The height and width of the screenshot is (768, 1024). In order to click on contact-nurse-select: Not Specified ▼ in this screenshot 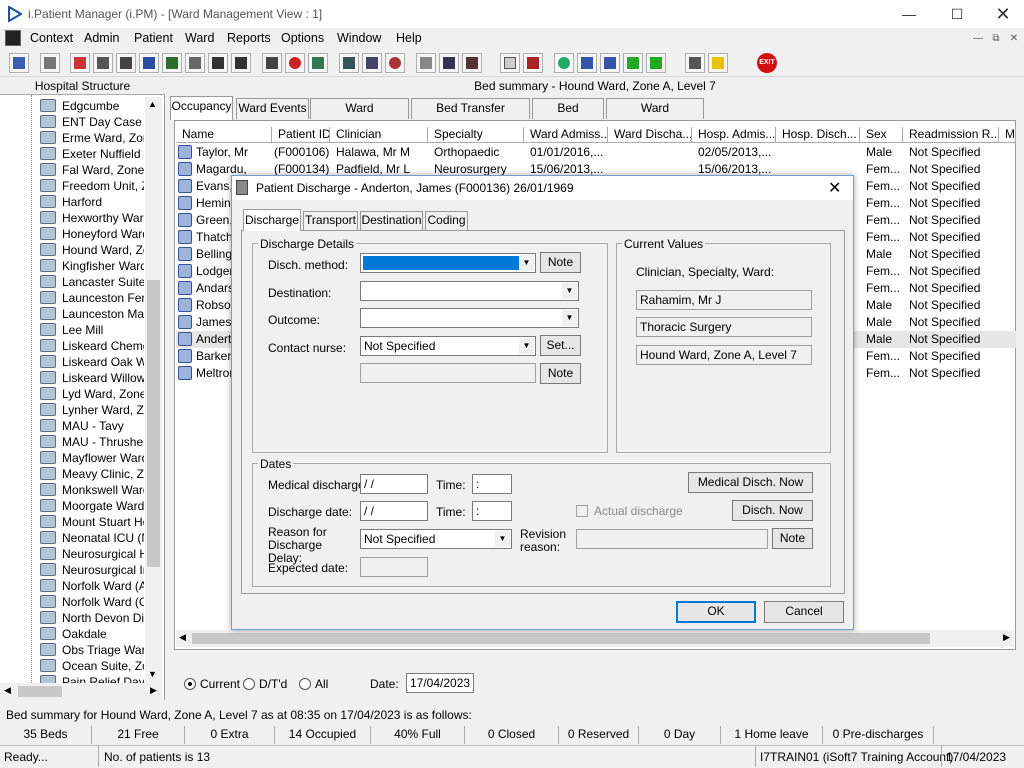, I will do `click(448, 346)`.